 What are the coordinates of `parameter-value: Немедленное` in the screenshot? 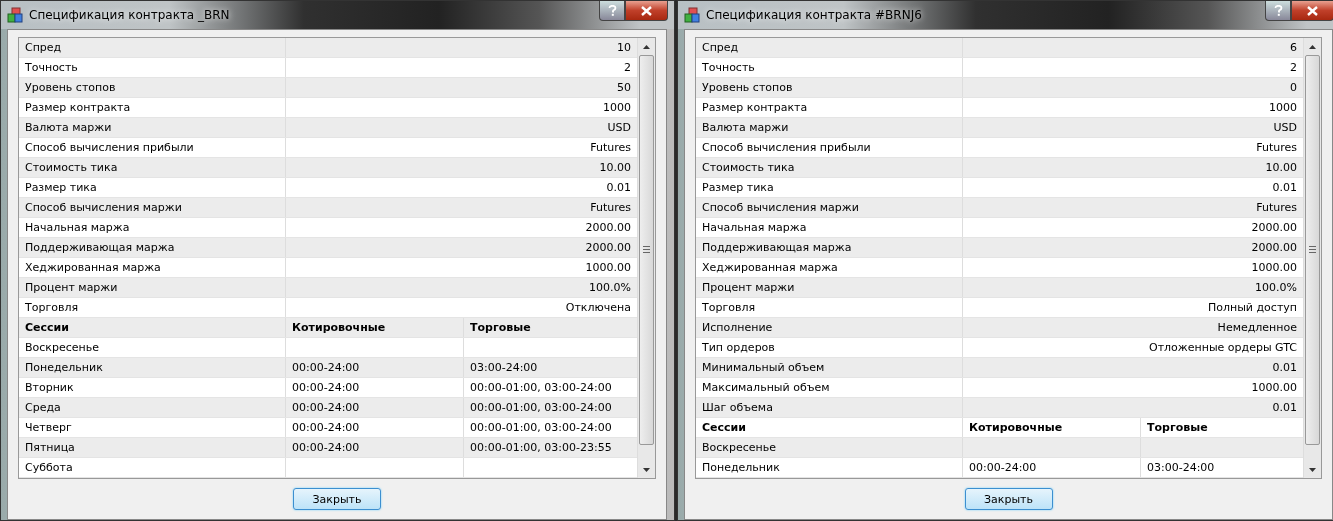 It's located at (1257, 328).